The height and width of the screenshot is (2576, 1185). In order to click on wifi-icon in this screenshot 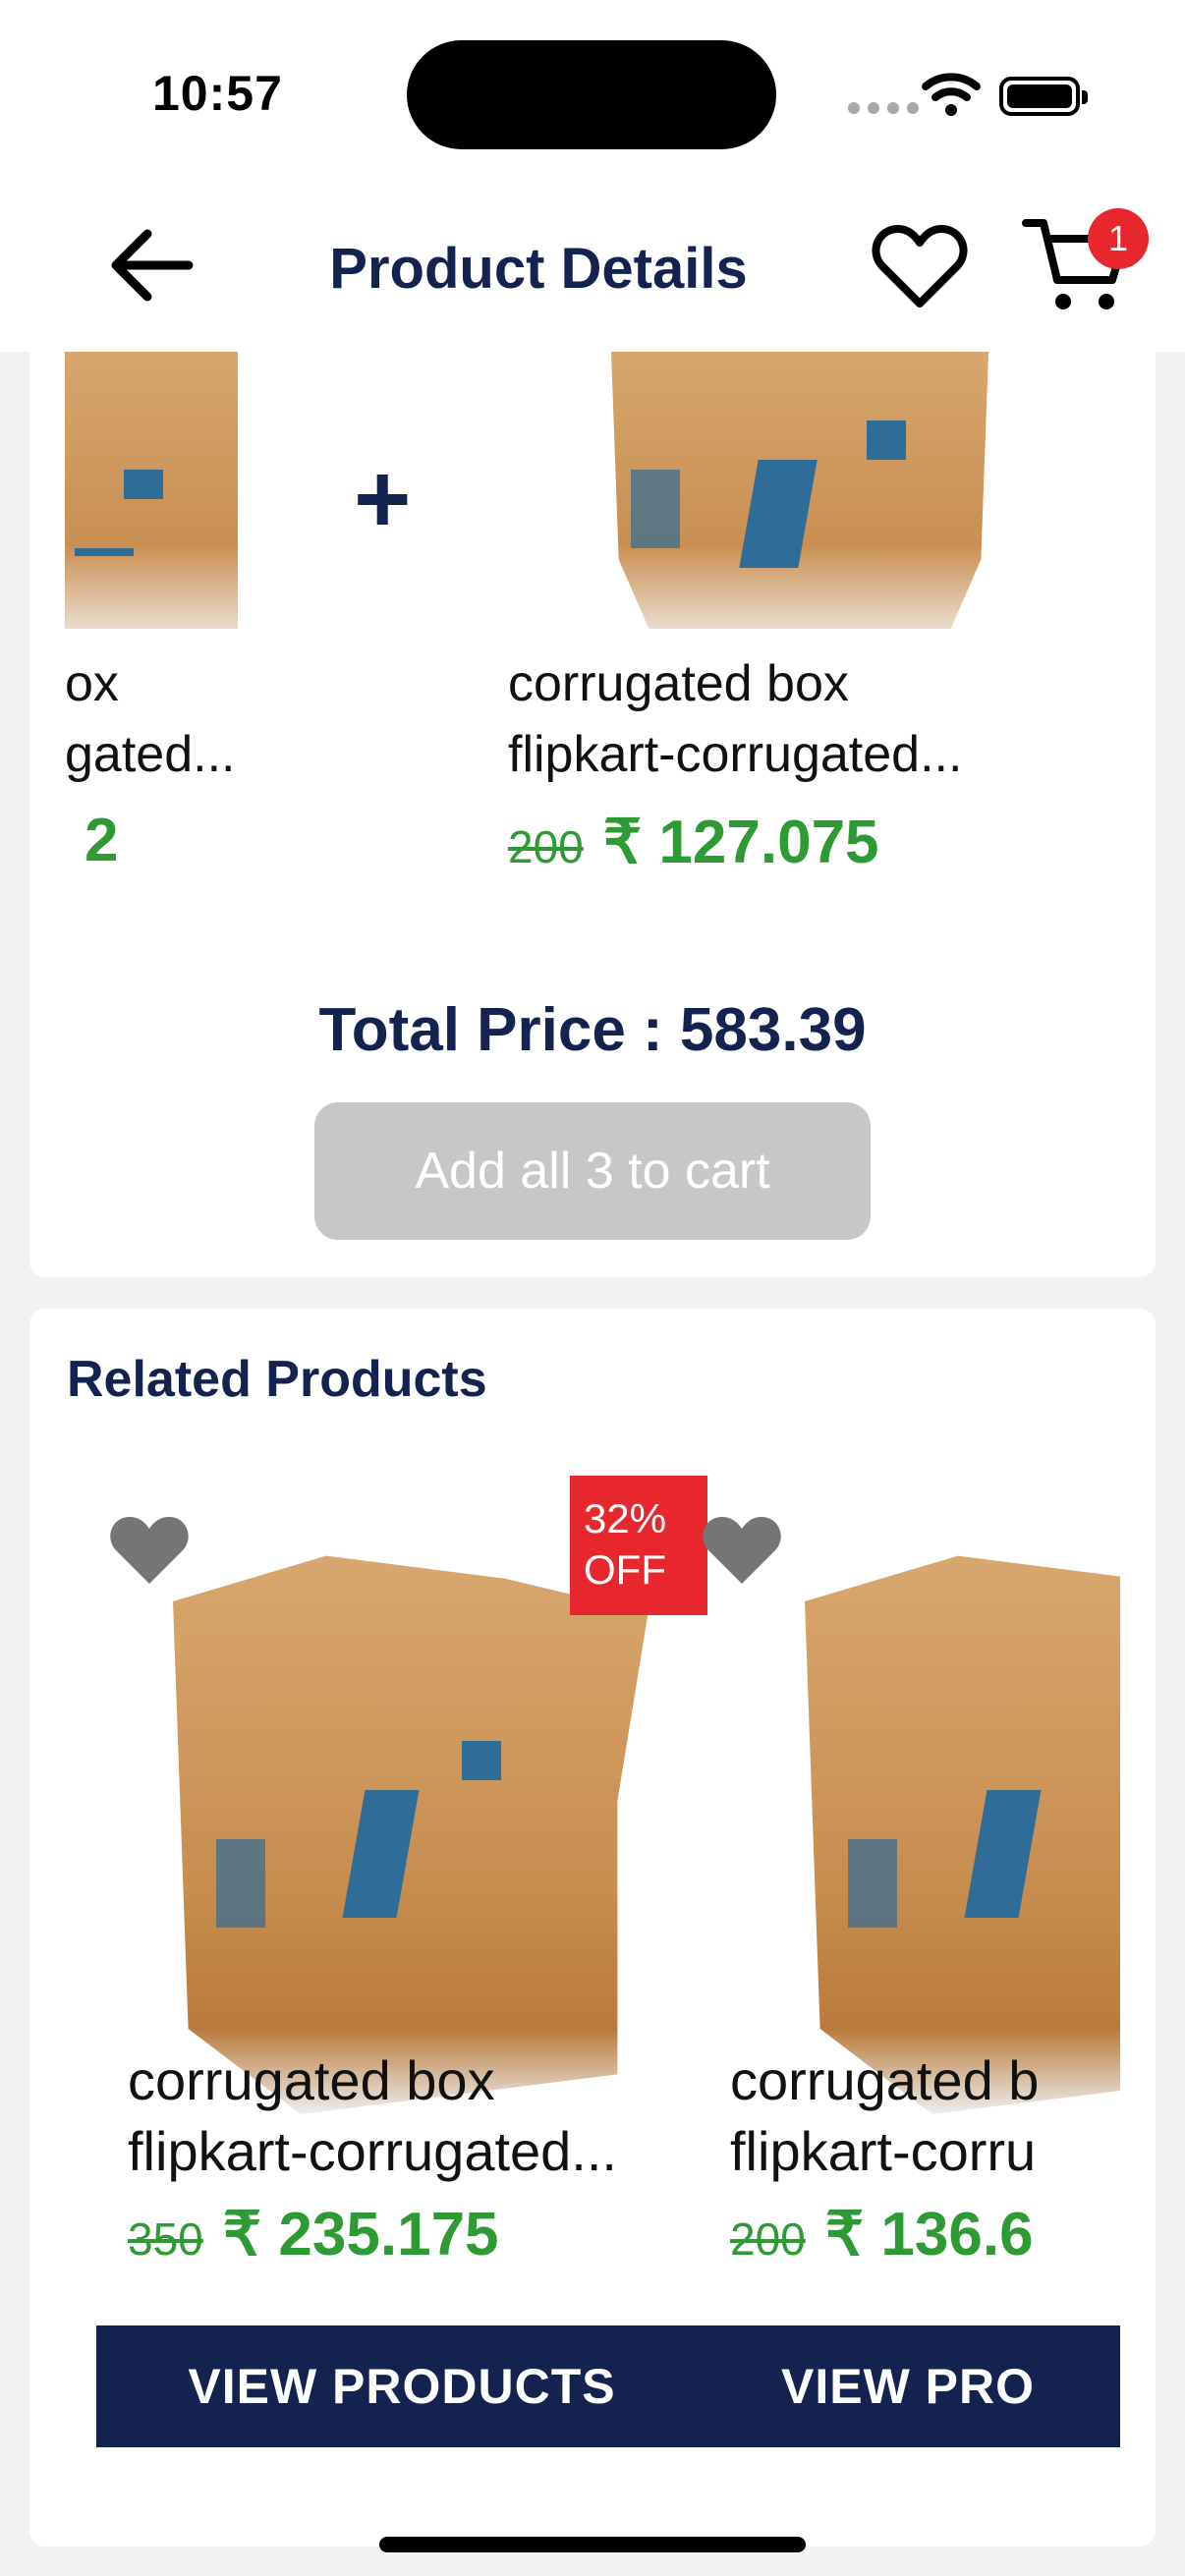, I will do `click(952, 94)`.